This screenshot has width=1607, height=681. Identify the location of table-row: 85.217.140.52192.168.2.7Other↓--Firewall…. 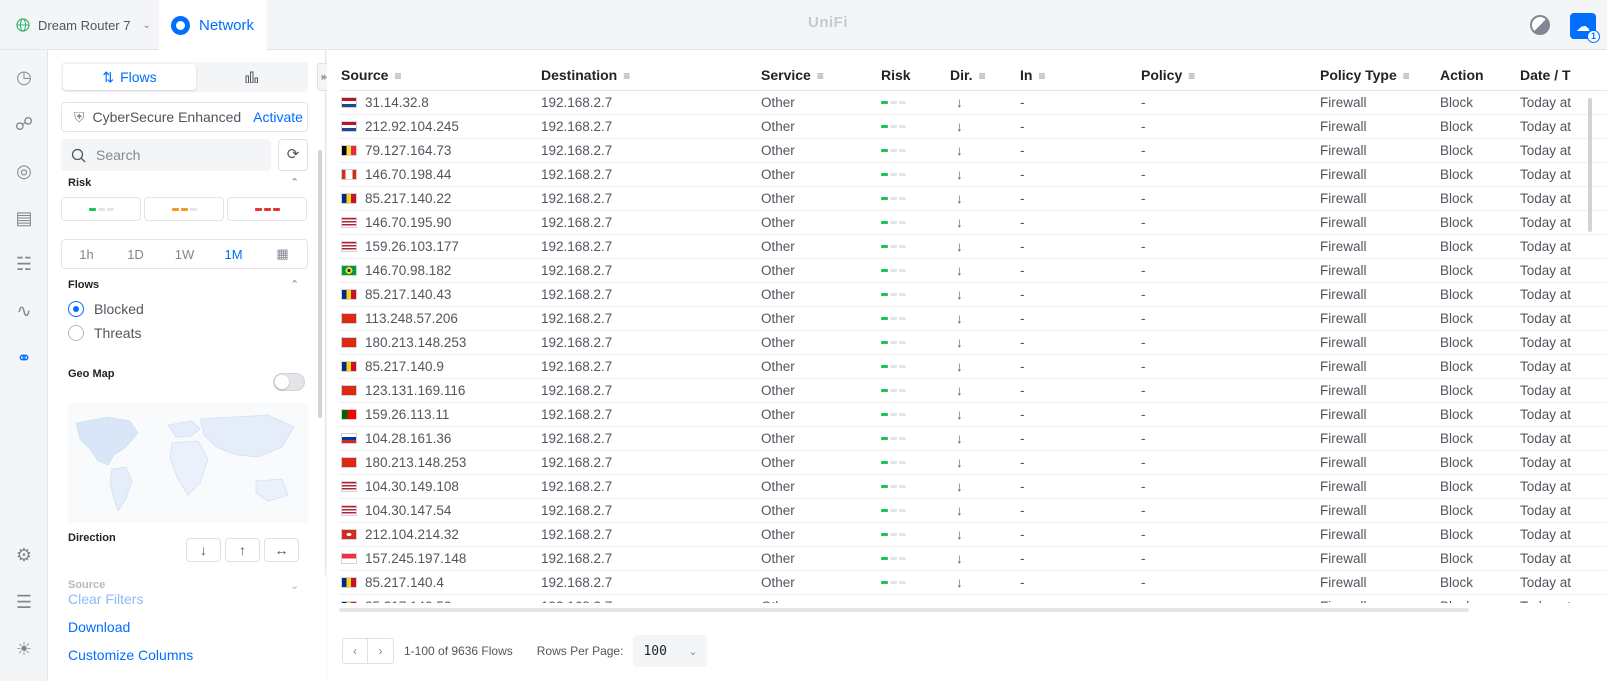
(973, 598).